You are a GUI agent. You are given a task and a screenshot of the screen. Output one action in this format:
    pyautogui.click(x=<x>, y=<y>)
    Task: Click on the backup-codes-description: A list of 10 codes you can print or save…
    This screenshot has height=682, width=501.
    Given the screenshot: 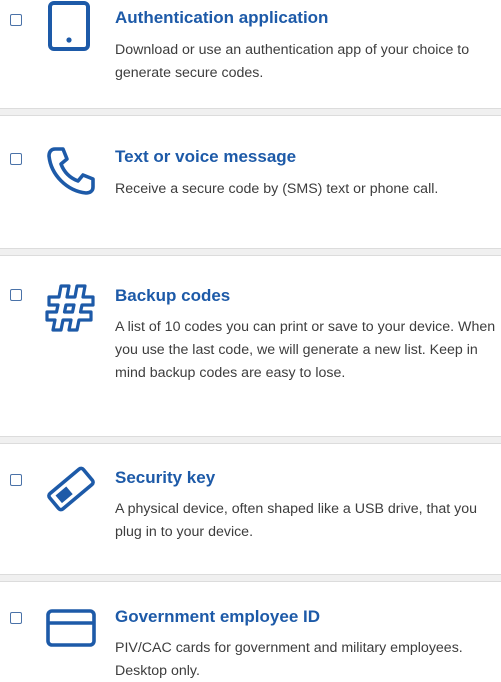 What is the action you would take?
    pyautogui.click(x=305, y=350)
    